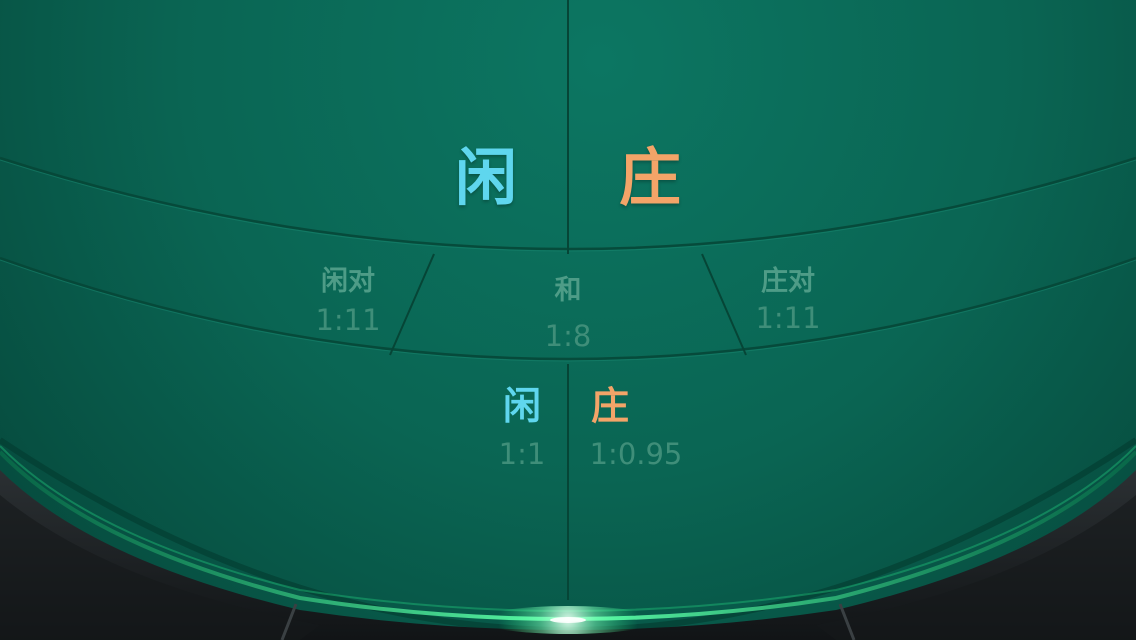 This screenshot has height=640, width=1136. Describe the element at coordinates (788, 318) in the screenshot. I see `banker-pair-odds: 1:11` at that location.